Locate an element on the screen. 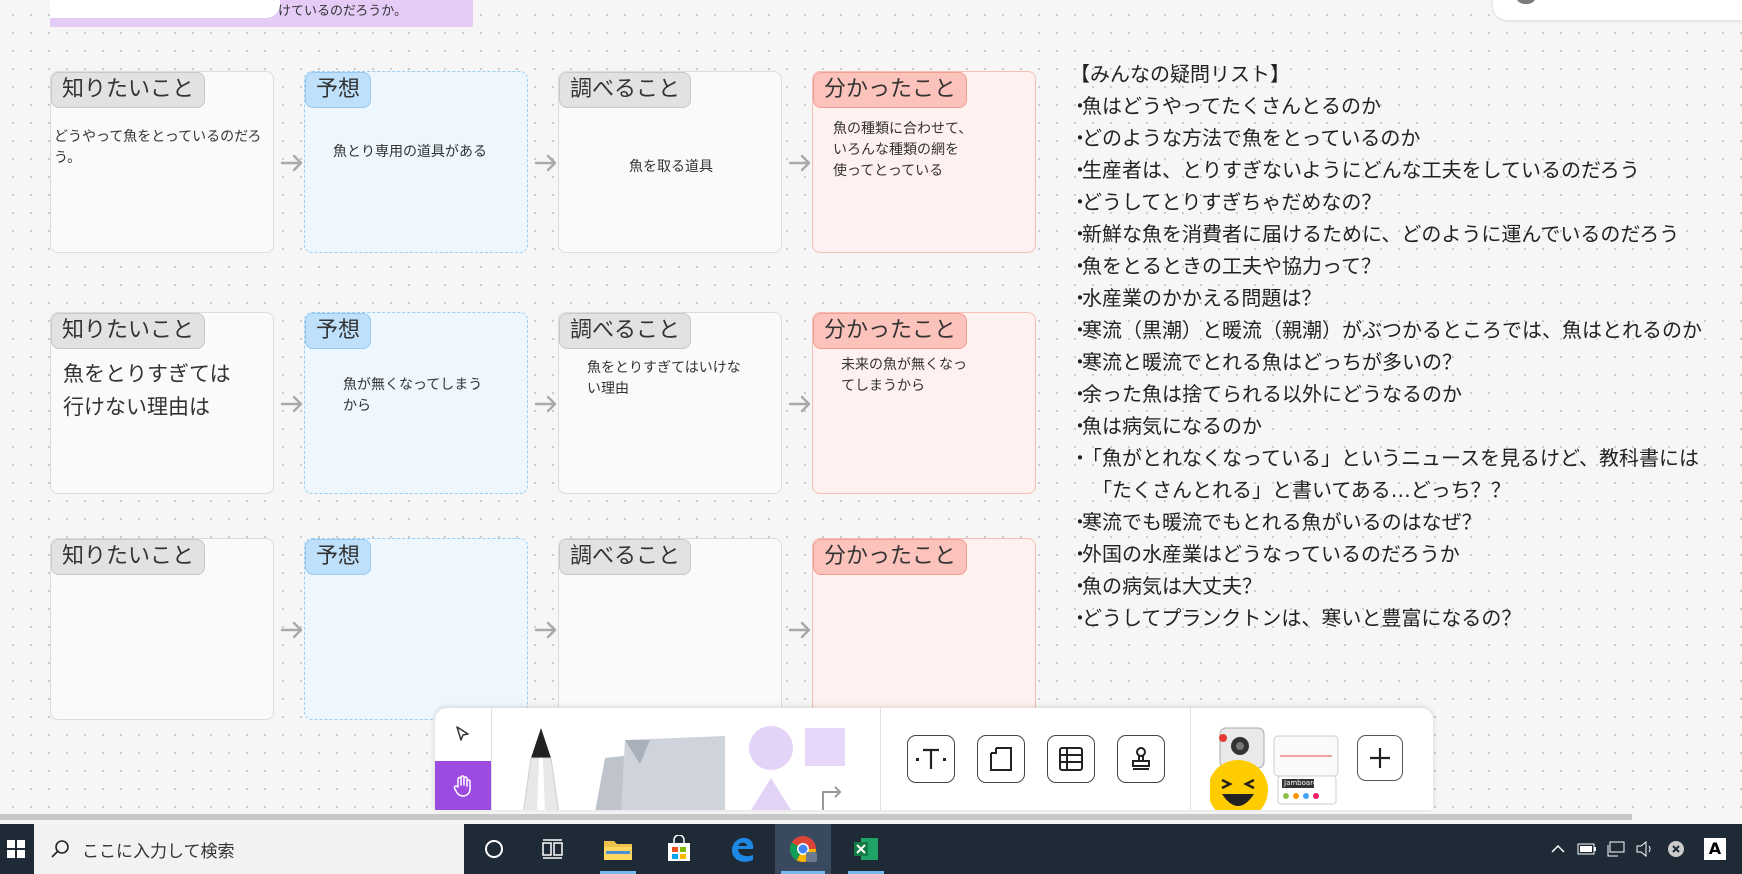 This screenshot has height=874, width=1742. question-list-item: ・どうしてプランクトンは、寒いと豊富になるの？ is located at coordinates (1406, 618).